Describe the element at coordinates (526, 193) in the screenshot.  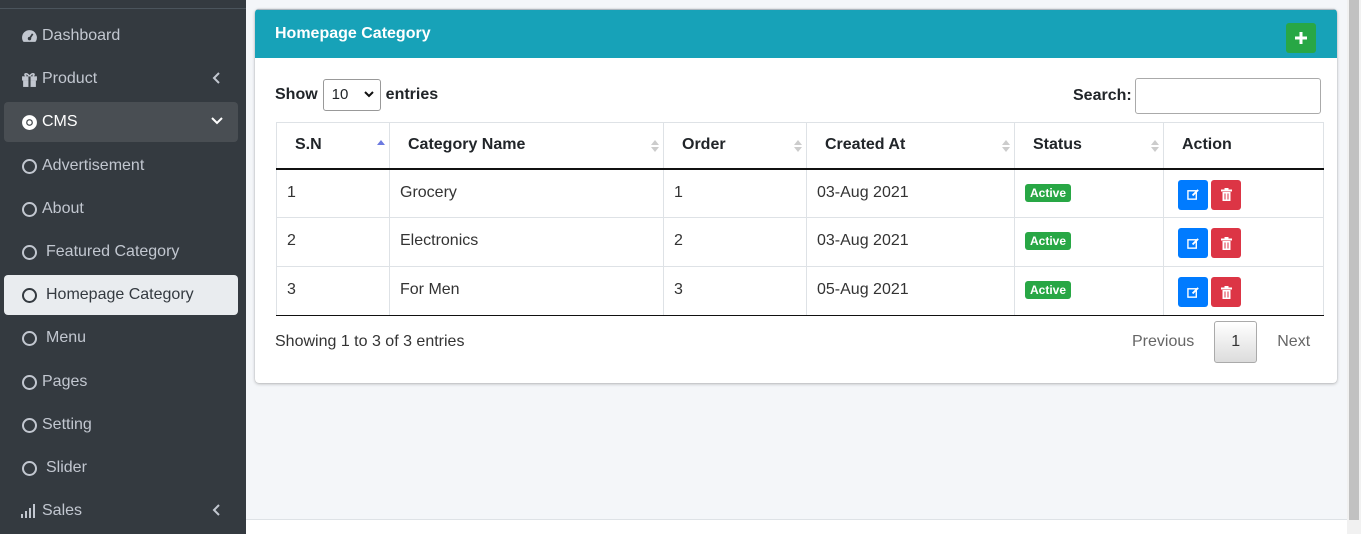
I see `cell-category-name: Grocery` at that location.